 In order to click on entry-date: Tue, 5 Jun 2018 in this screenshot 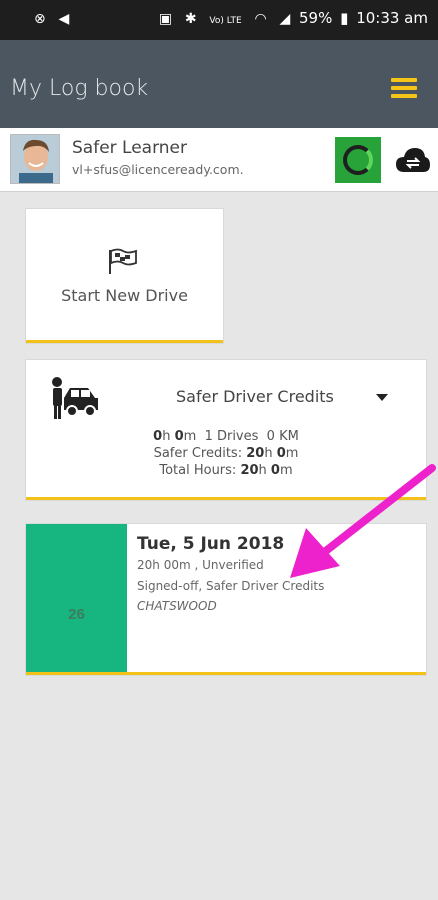, I will do `click(211, 544)`.